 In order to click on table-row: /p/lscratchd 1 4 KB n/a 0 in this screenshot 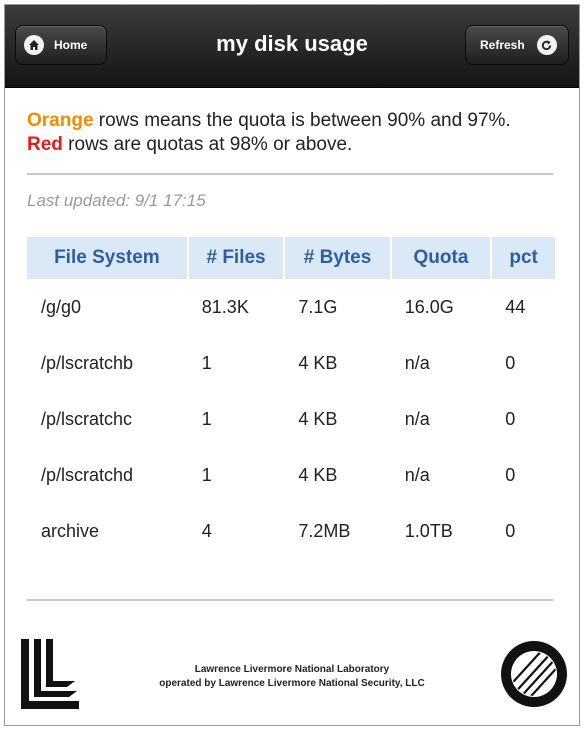, I will do `click(291, 475)`.